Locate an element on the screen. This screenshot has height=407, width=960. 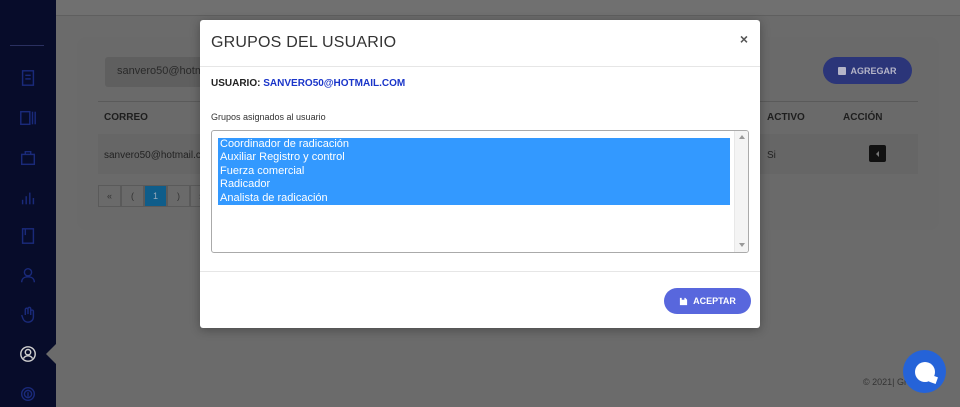
modal-footer-divider is located at coordinates (480, 271).